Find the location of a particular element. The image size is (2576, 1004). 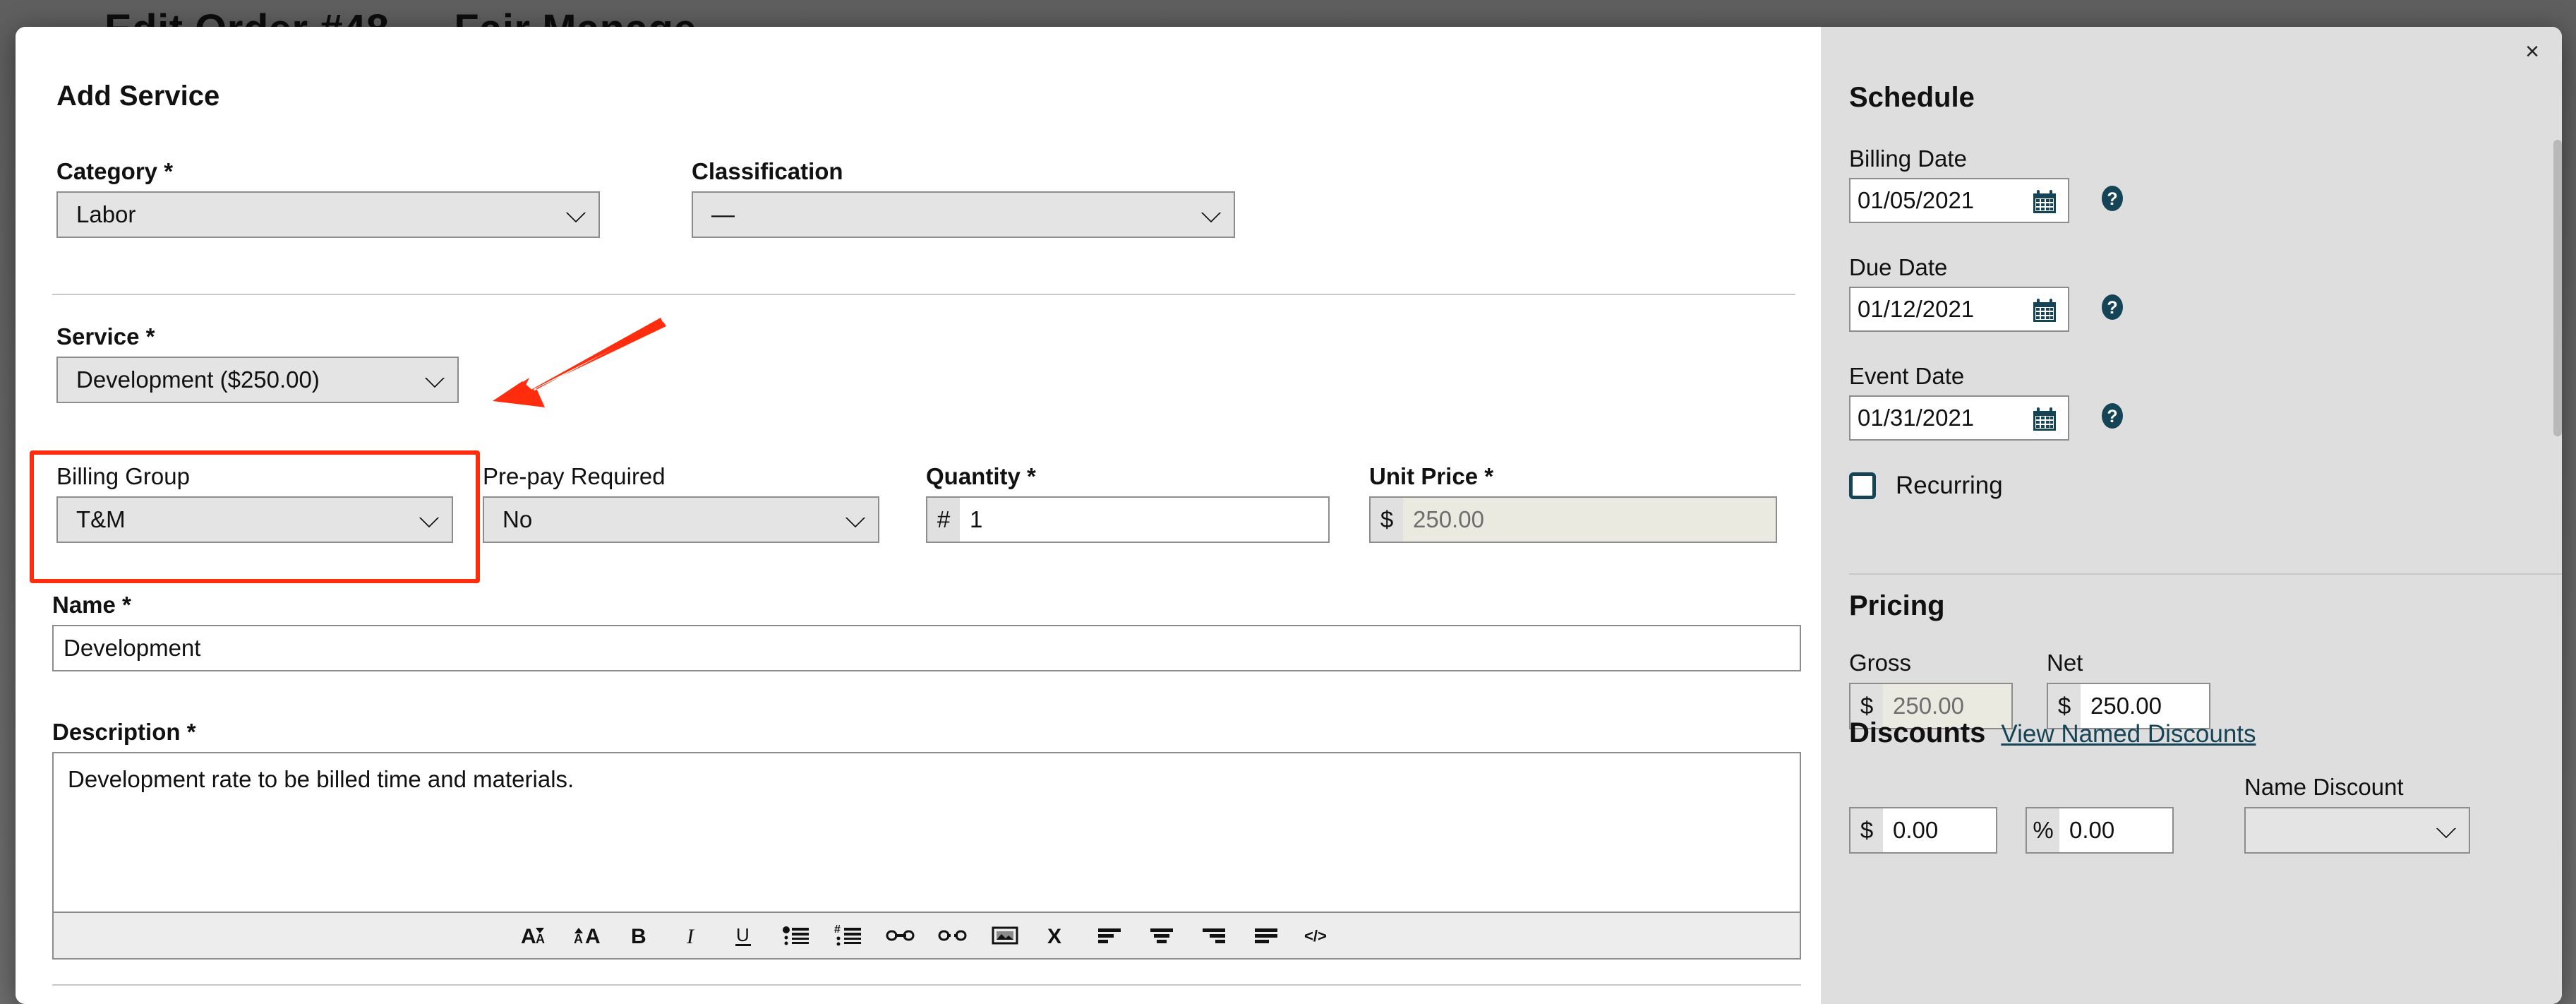

schedule-section-title: Schedule is located at coordinates (1912, 97).